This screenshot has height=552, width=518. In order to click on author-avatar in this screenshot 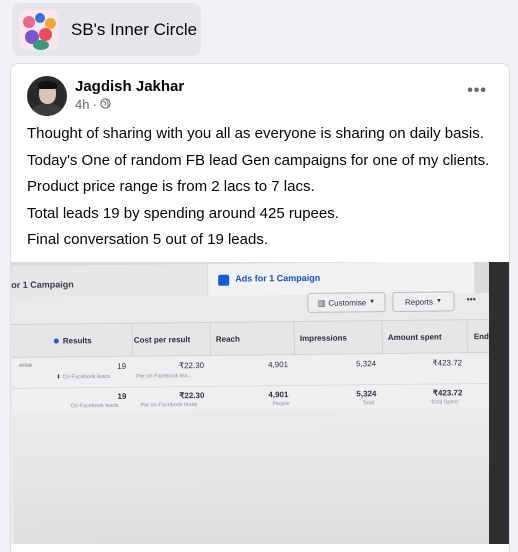, I will do `click(47, 96)`.